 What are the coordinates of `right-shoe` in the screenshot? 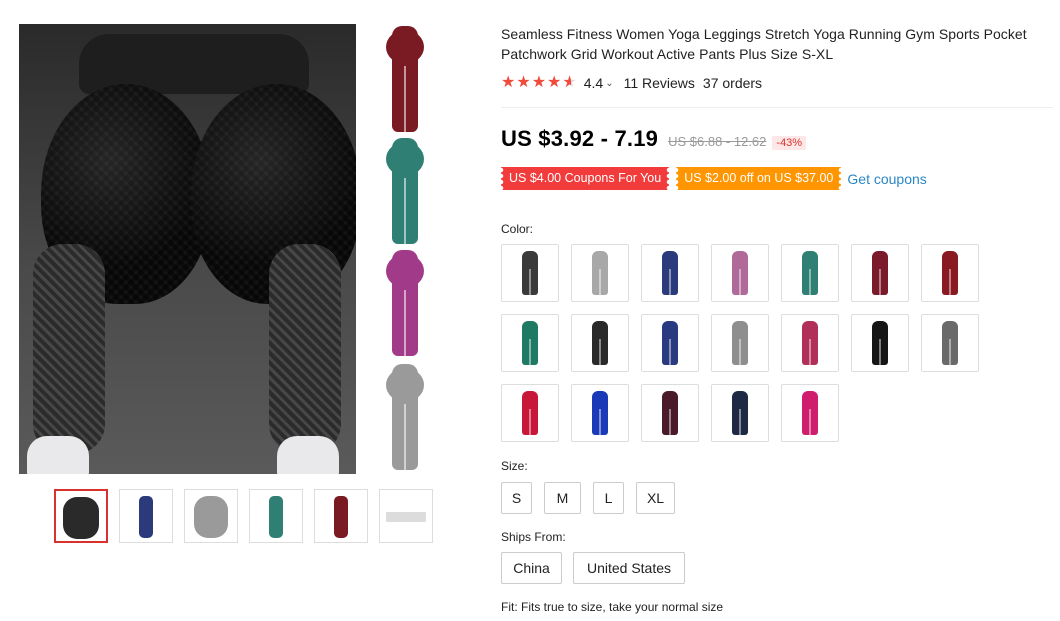 It's located at (308, 455).